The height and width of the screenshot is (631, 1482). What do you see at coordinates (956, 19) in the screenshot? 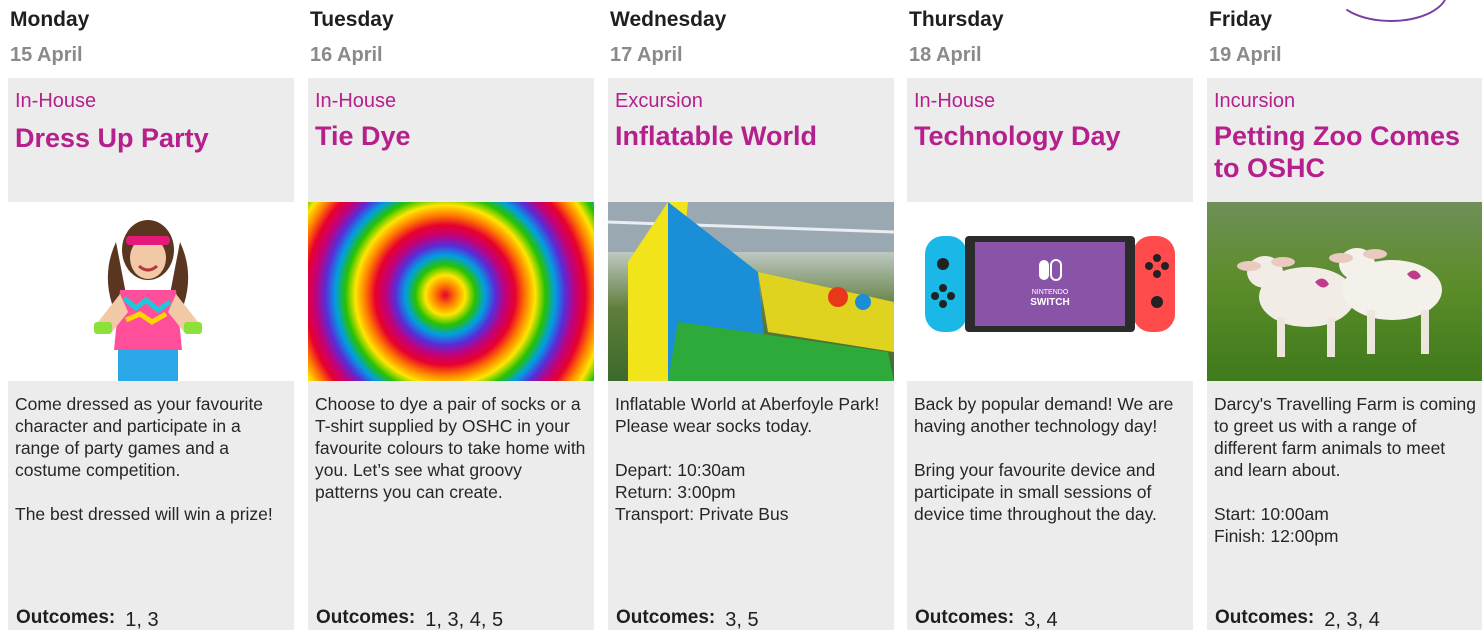
I see `day-name: Thursday` at bounding box center [956, 19].